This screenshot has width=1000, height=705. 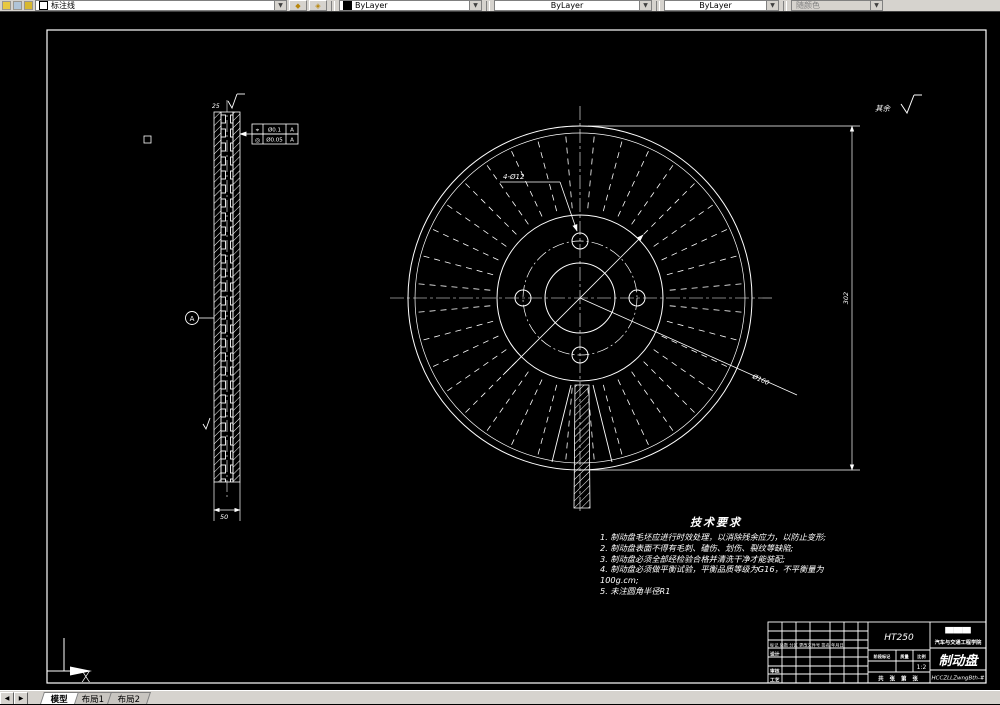 I want to click on feature-control-frame: ⌖ Ø0.1 A ◎ Ø0.05 A, so click(x=269, y=134).